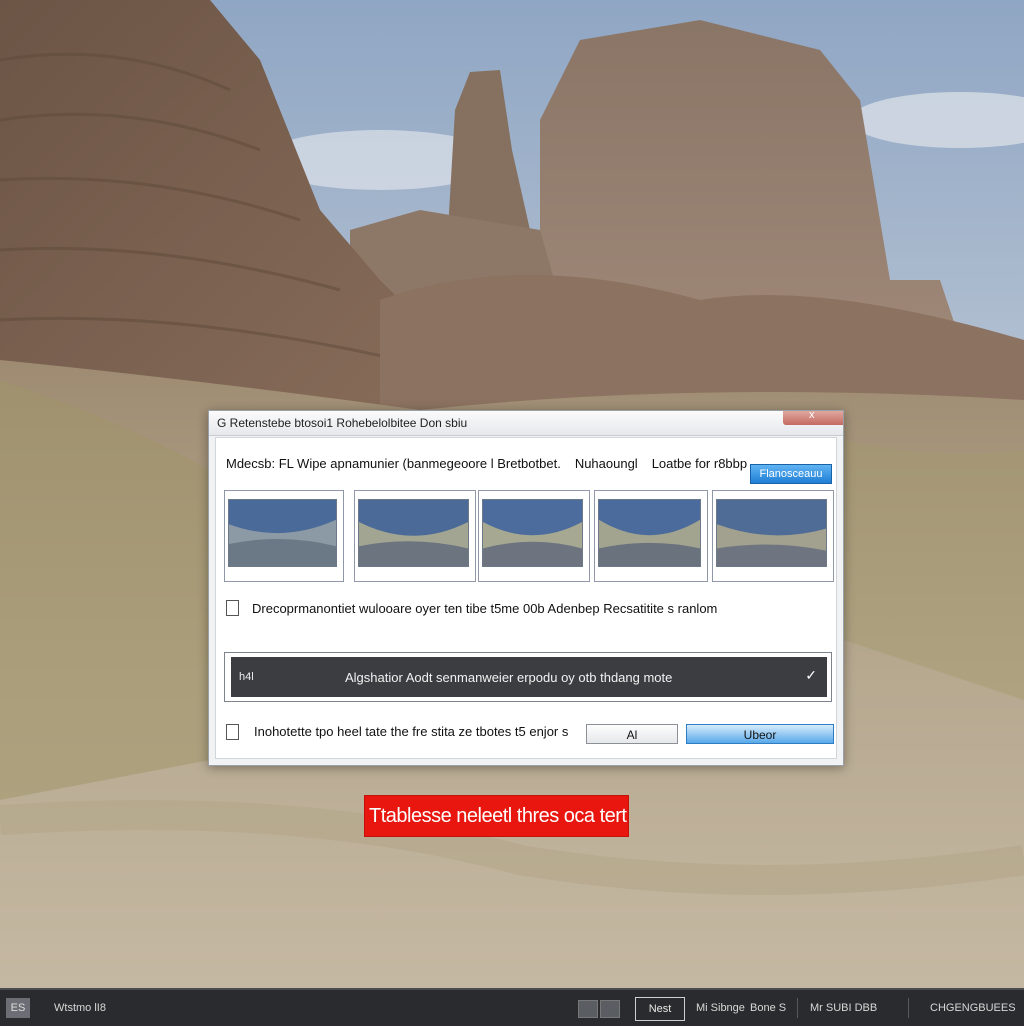 Image resolution: width=1024 pixels, height=1026 pixels. I want to click on description-part-3: Loatbe for r8bbp, so click(699, 463).